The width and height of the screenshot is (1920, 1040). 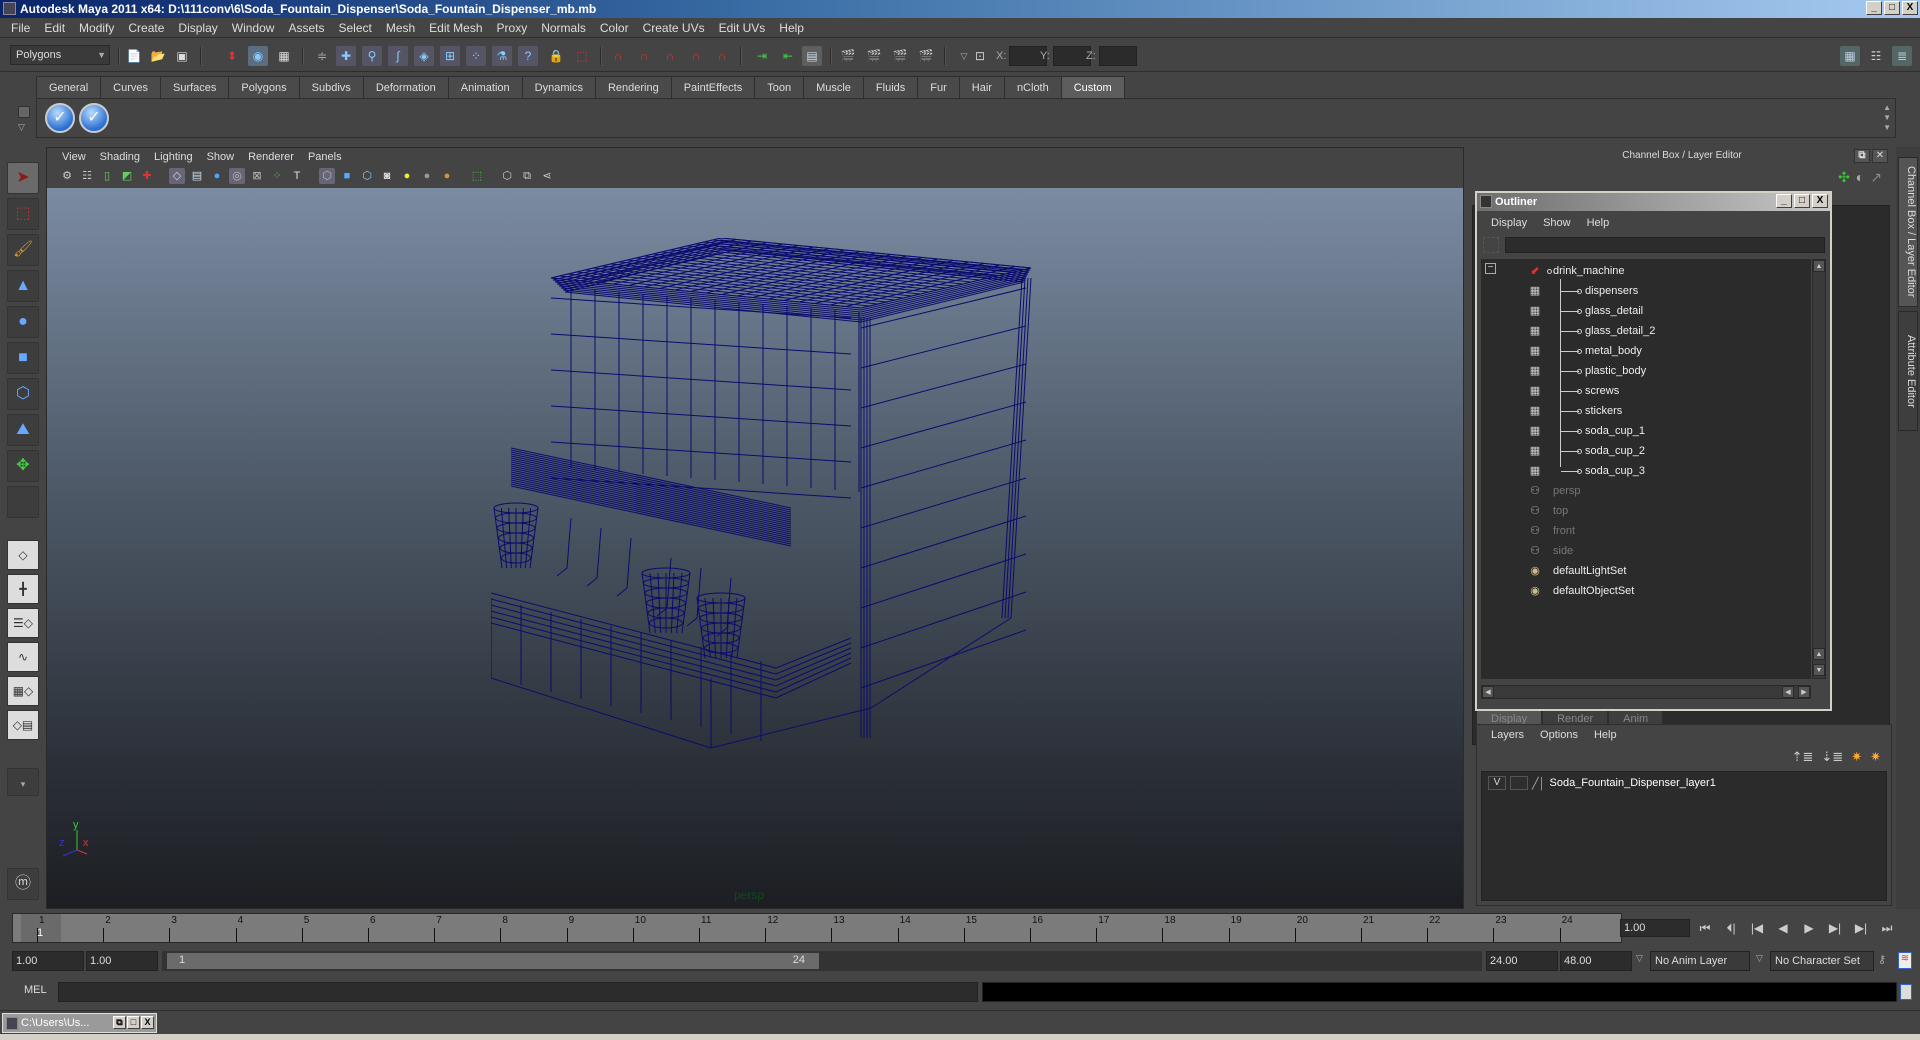 What do you see at coordinates (558, 87) in the screenshot?
I see `shelf-tab-dynamics: Dynamics` at bounding box center [558, 87].